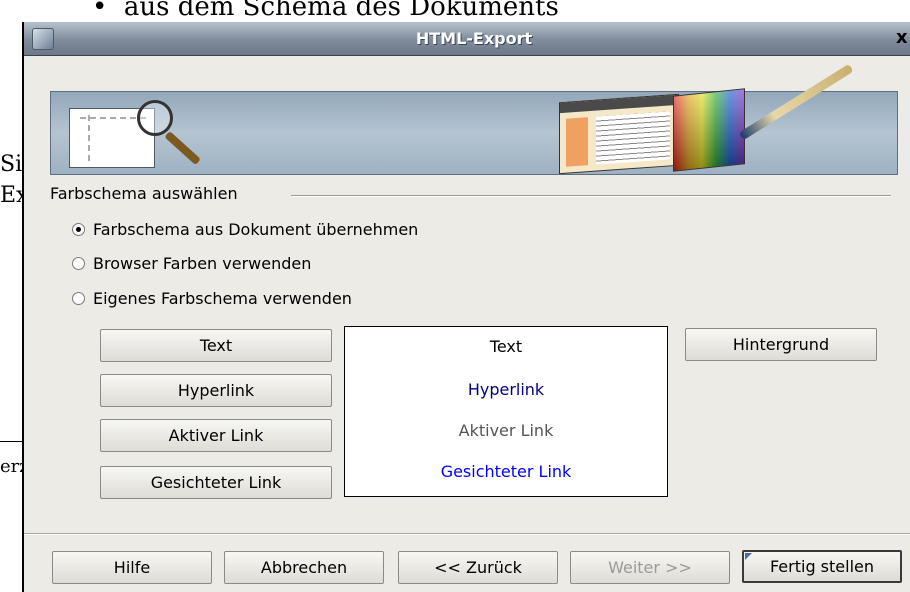  I want to click on help-button: Hilfe, so click(132, 567).